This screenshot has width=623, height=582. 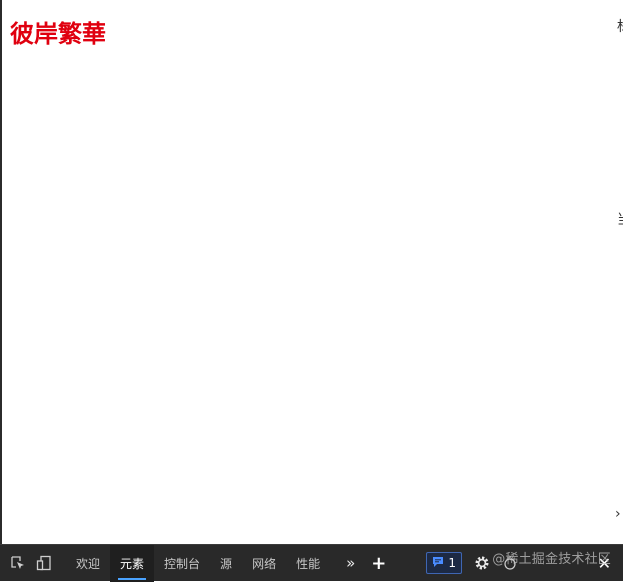 What do you see at coordinates (350, 563) in the screenshot?
I see `more-tabs-icon: »` at bounding box center [350, 563].